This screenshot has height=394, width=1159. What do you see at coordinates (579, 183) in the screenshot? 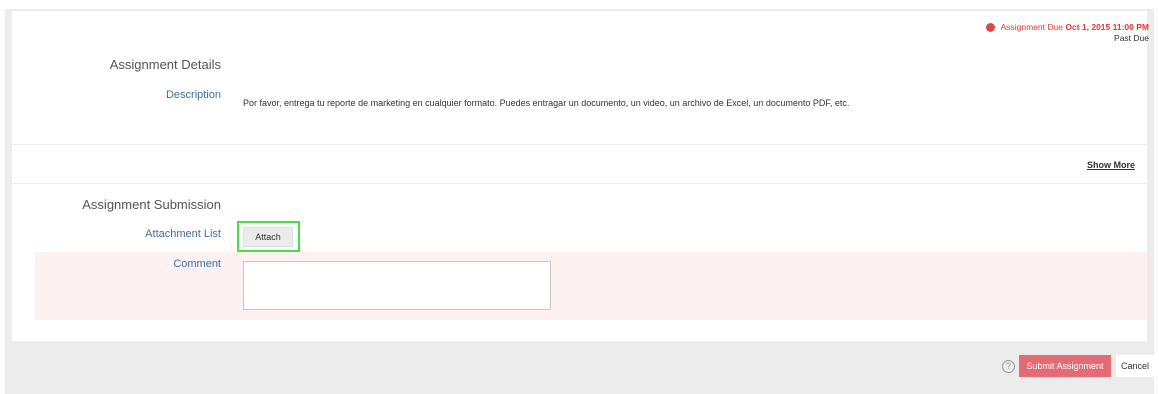
I see `divider-bottom` at bounding box center [579, 183].